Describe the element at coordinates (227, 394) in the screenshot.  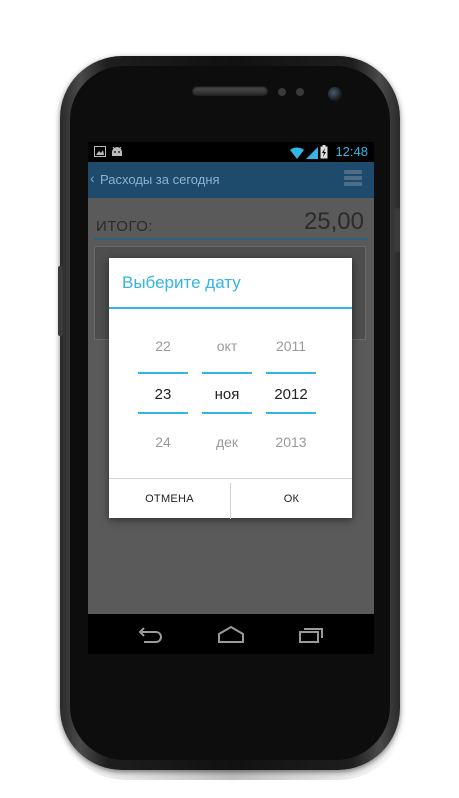
I see `month-selected: ноя` at that location.